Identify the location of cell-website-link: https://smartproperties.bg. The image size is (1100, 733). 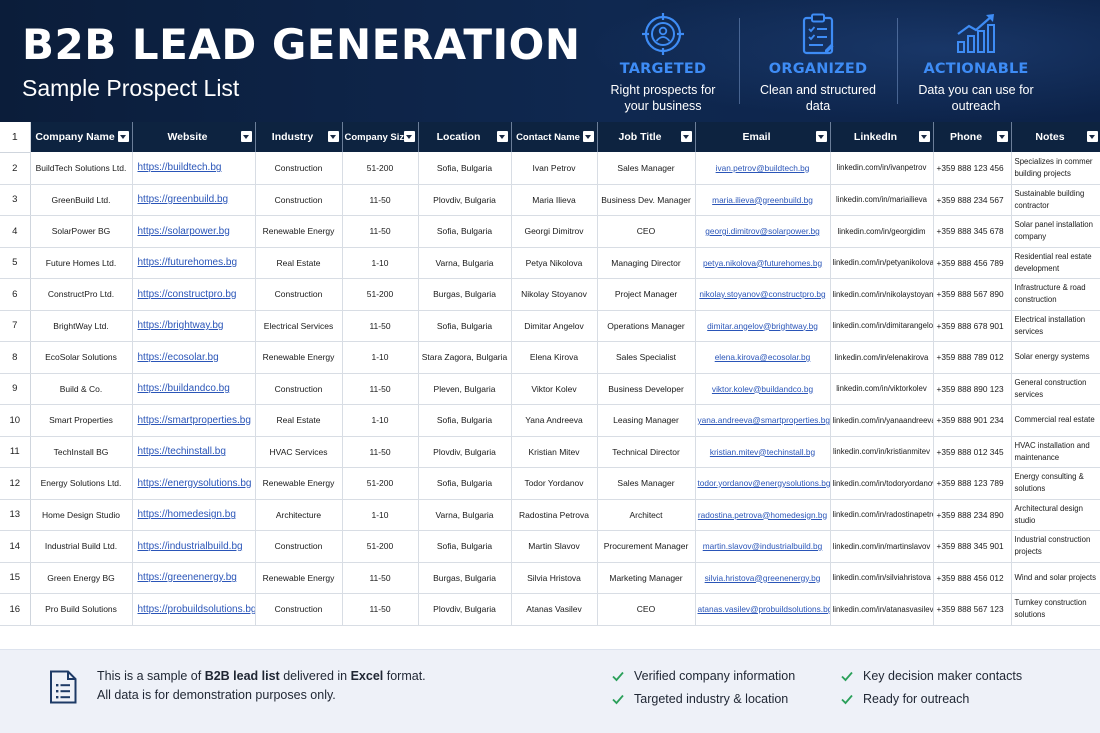
(194, 420).